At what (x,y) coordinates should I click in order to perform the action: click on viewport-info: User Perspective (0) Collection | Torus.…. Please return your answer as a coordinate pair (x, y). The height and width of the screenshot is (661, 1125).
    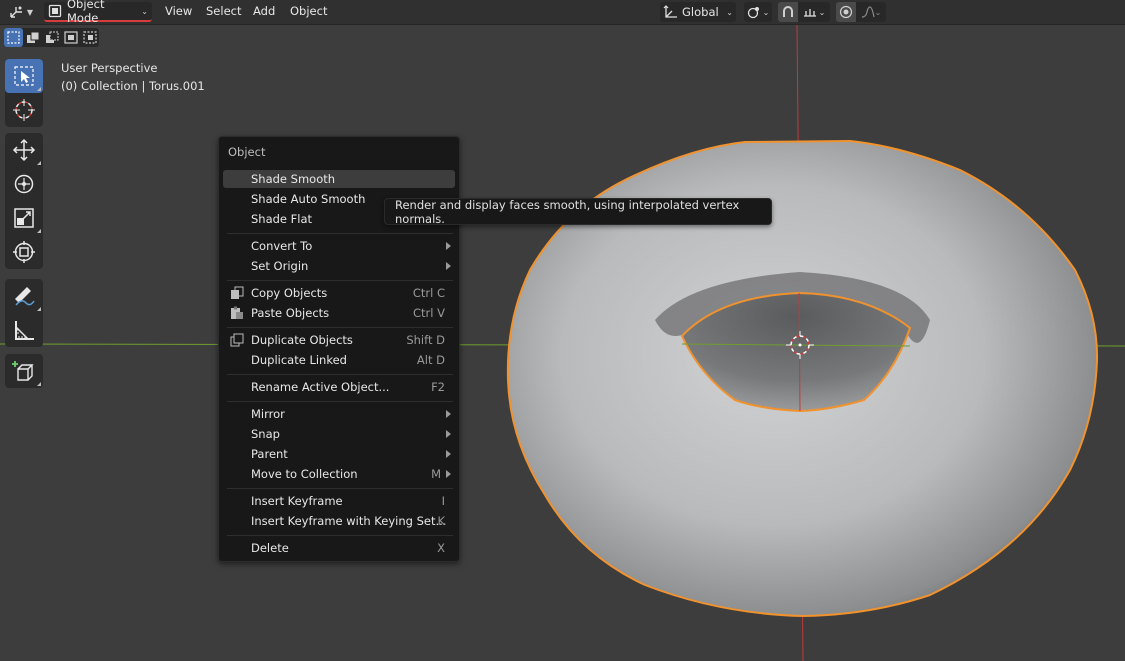
    Looking at the image, I should click on (133, 77).